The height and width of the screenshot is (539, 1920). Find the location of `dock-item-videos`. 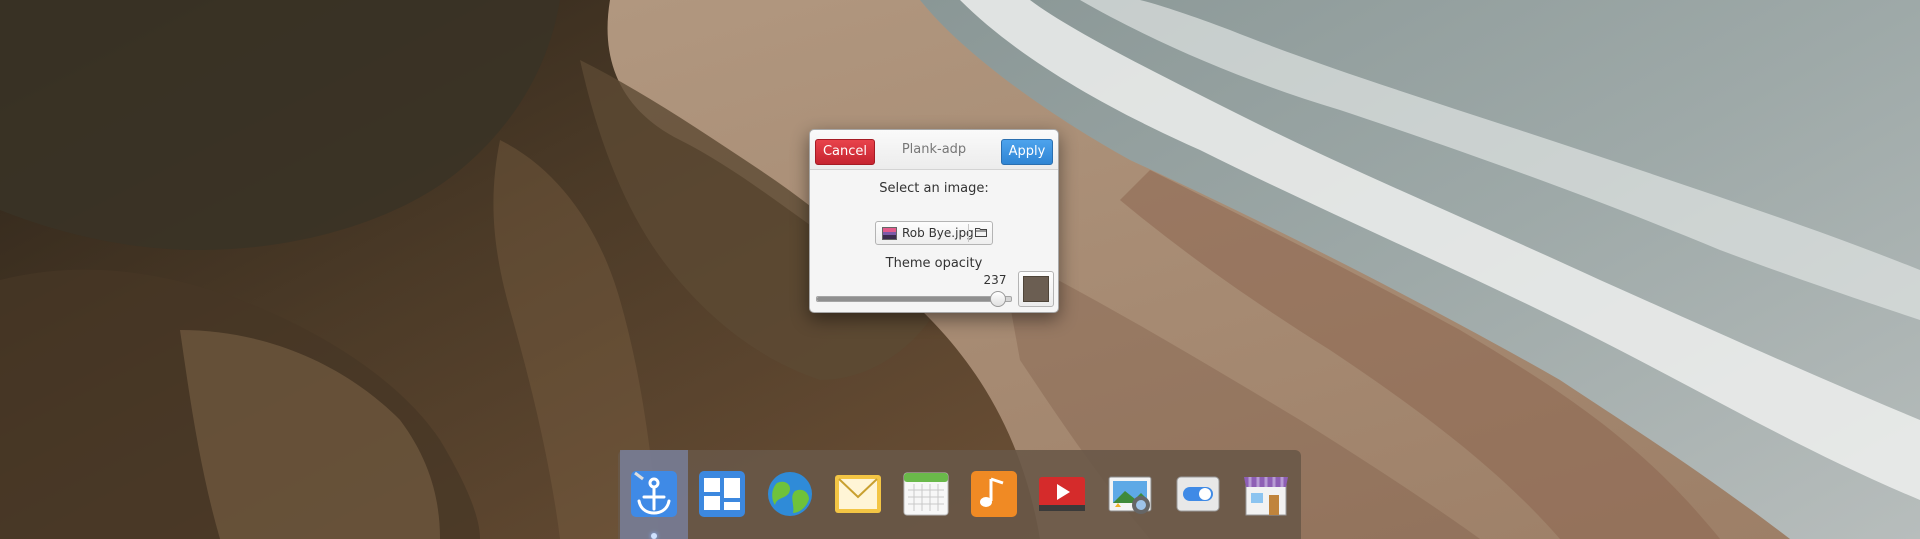

dock-item-videos is located at coordinates (1062, 494).